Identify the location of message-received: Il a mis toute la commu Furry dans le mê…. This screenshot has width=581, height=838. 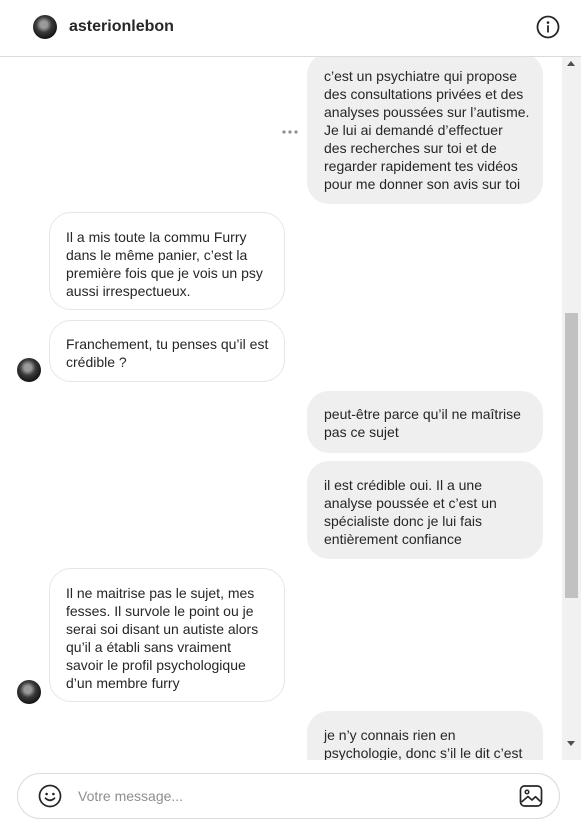
(167, 261).